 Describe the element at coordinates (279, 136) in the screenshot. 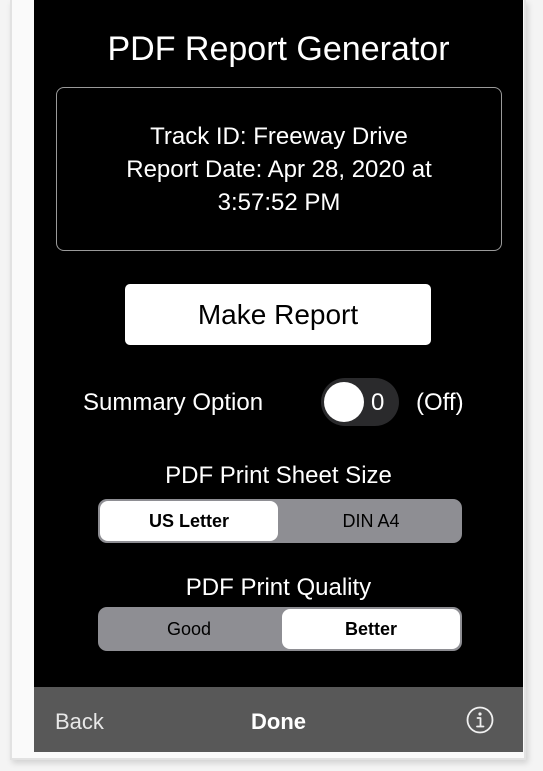

I see `track-id-text: Track ID: Freeway Drive` at that location.